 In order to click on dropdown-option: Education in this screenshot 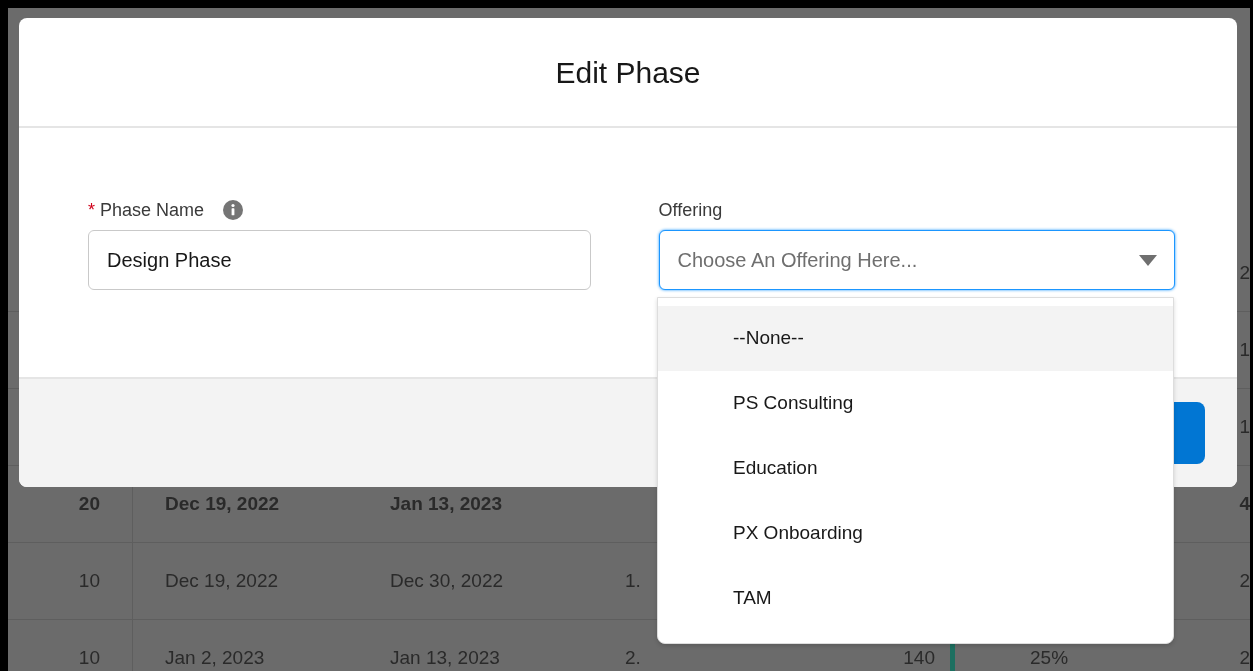, I will do `click(915, 468)`.